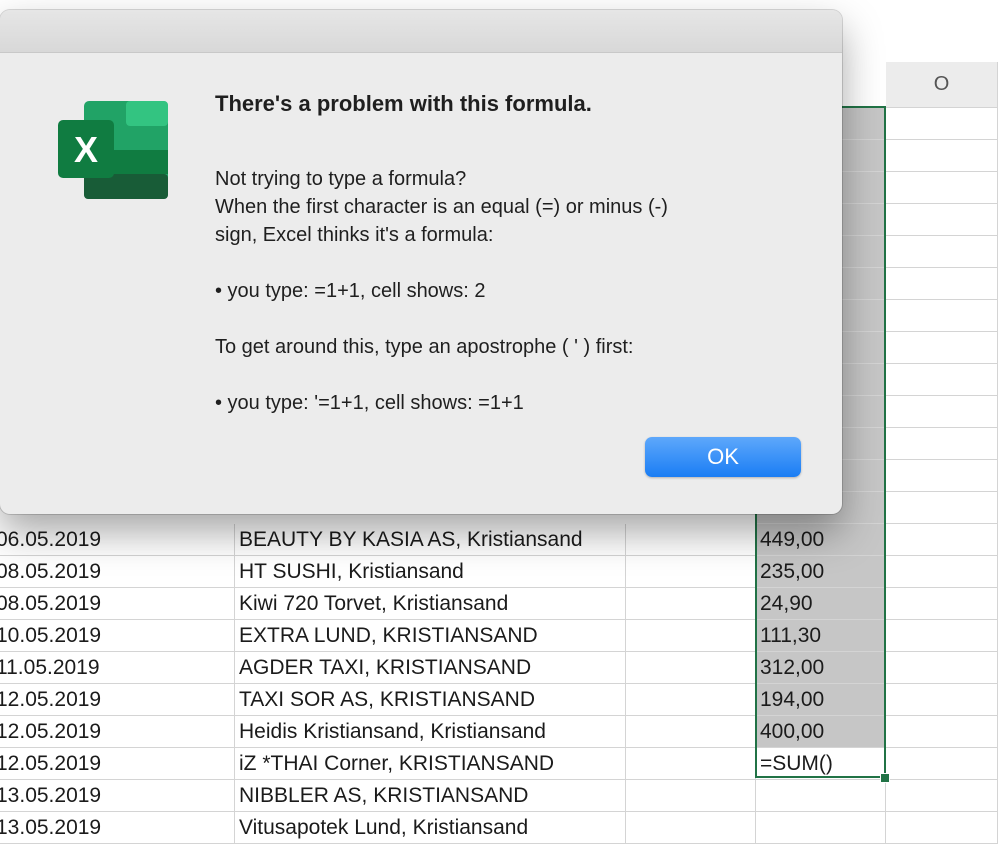  Describe the element at coordinates (723, 457) in the screenshot. I see `ok-button: OK` at that location.